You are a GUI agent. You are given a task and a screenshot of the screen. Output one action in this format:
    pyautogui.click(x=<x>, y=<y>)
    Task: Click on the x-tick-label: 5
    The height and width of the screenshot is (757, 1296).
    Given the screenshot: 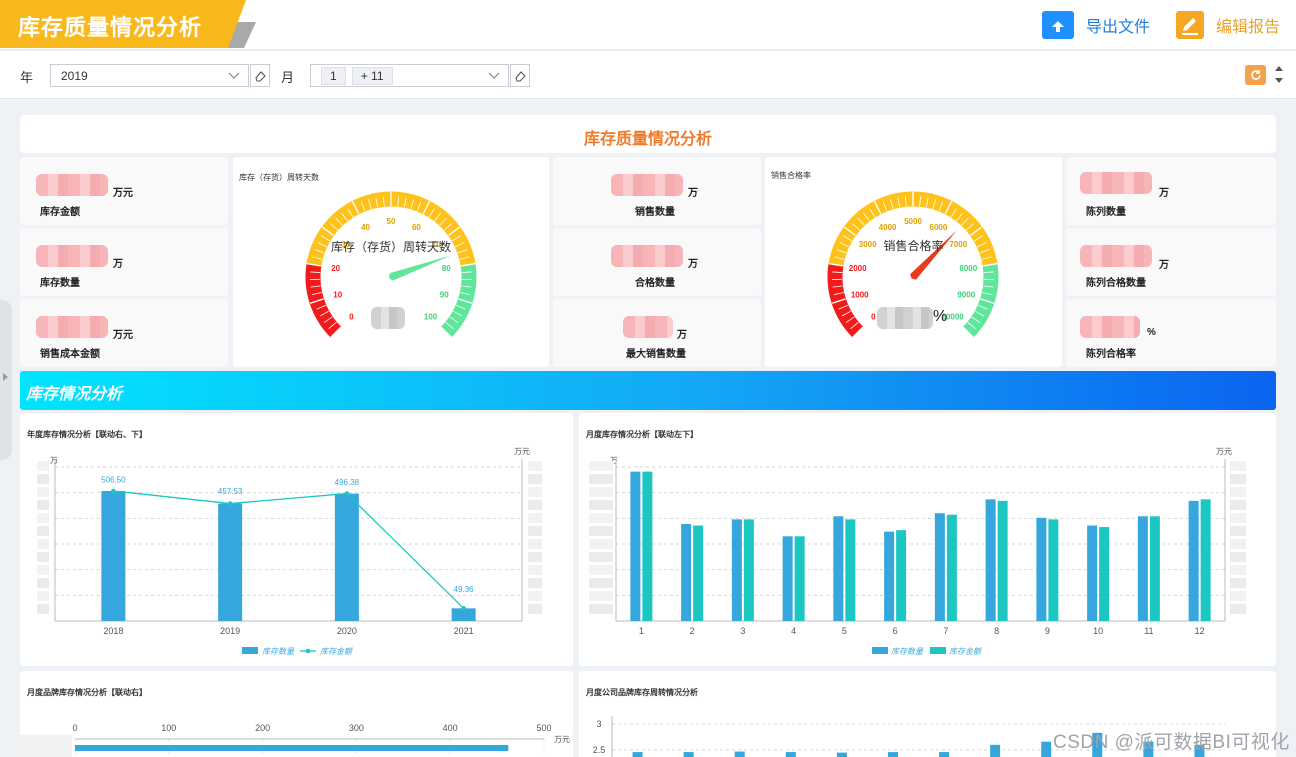 What is the action you would take?
    pyautogui.click(x=844, y=631)
    